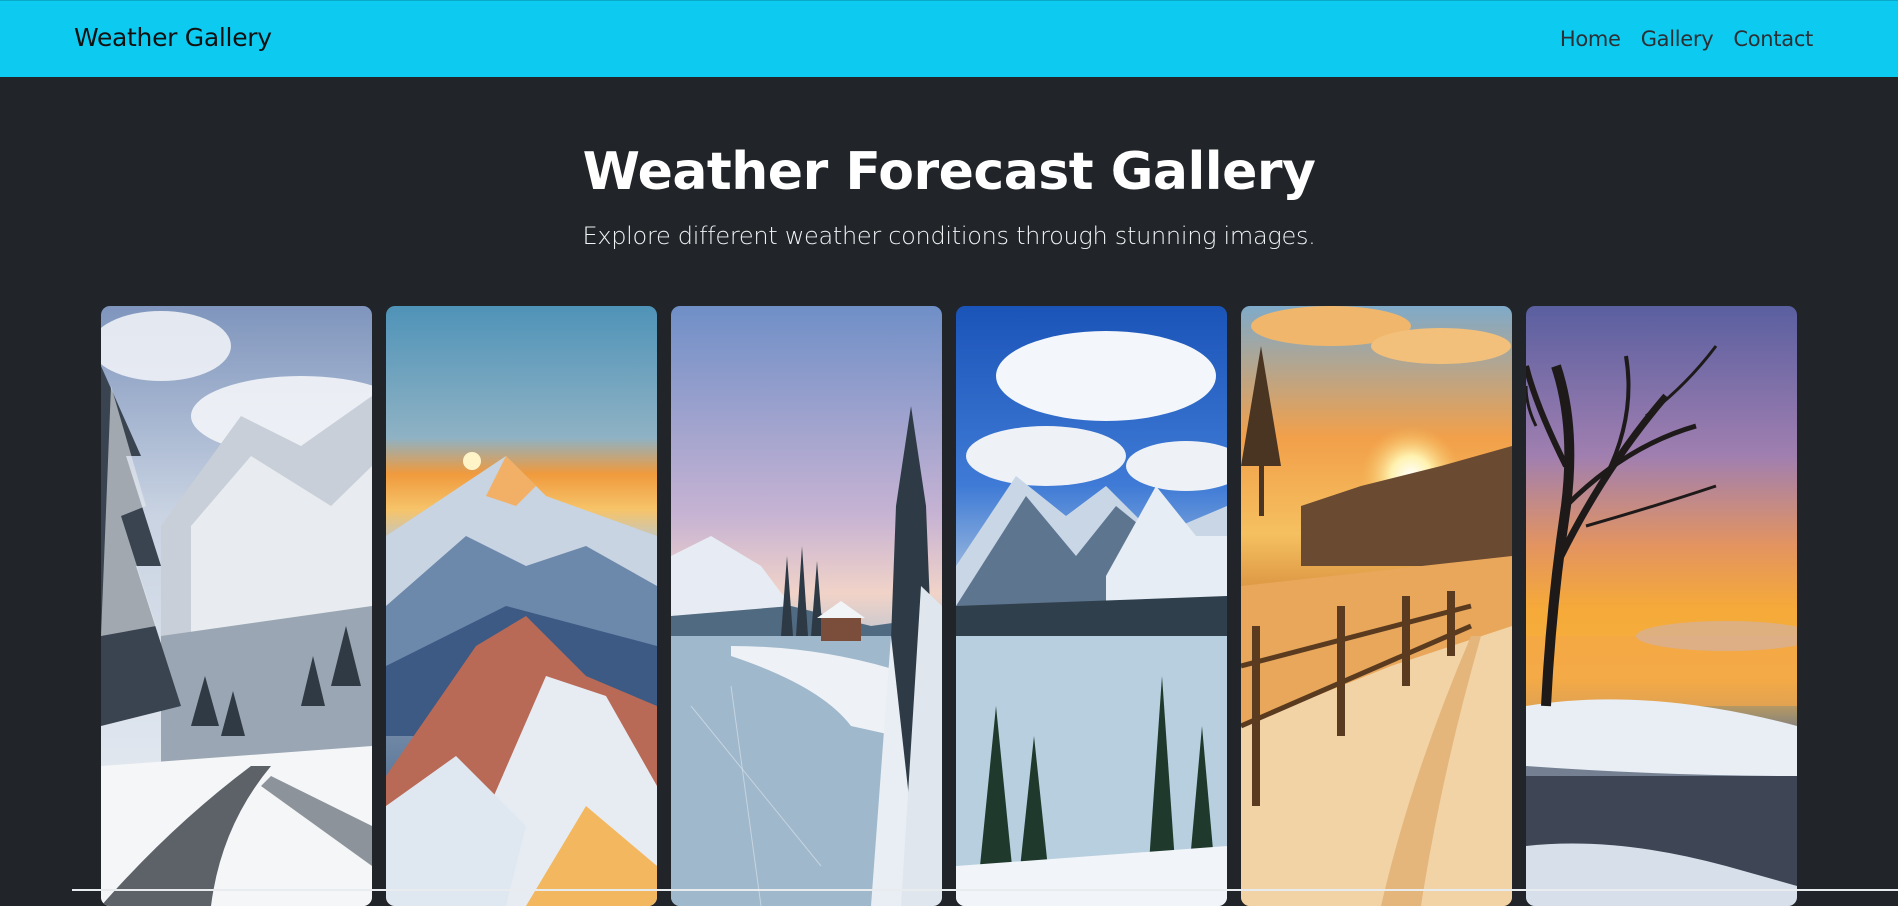  I want to click on gallery-image-sunset-snowy-fence, so click(1376, 606).